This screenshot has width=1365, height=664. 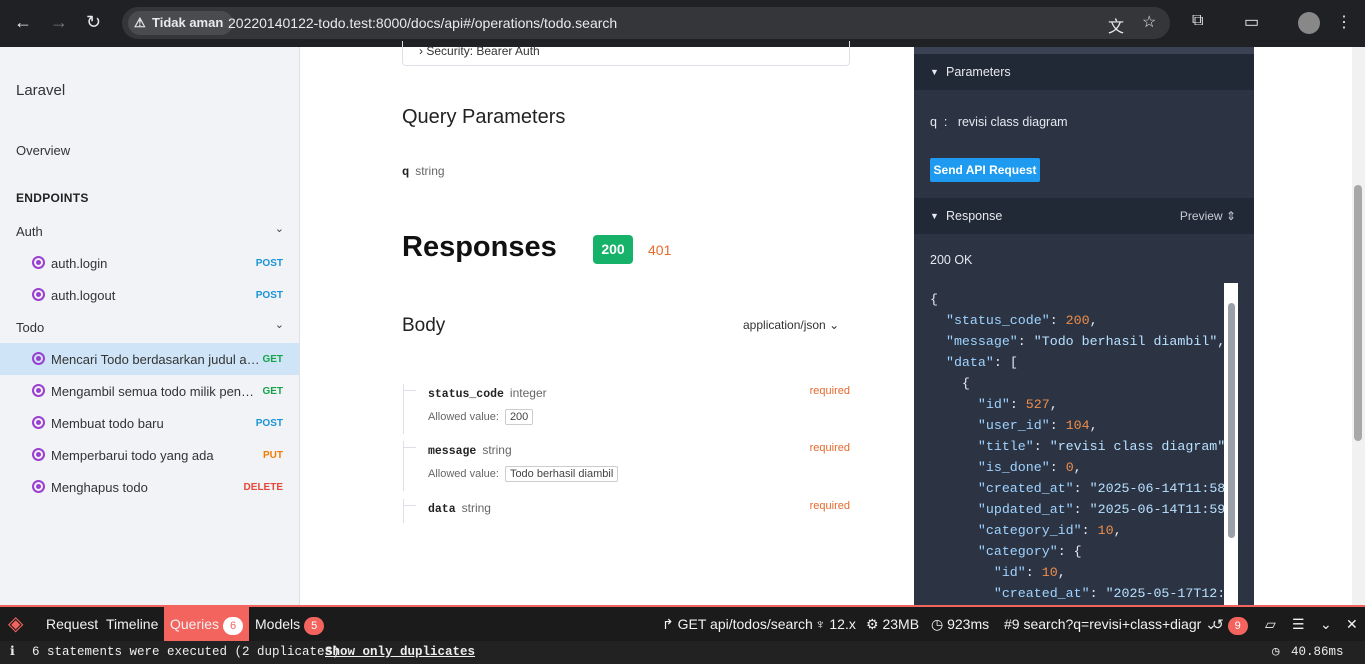 I want to click on sidebar-overview: Overview, so click(x=43, y=150).